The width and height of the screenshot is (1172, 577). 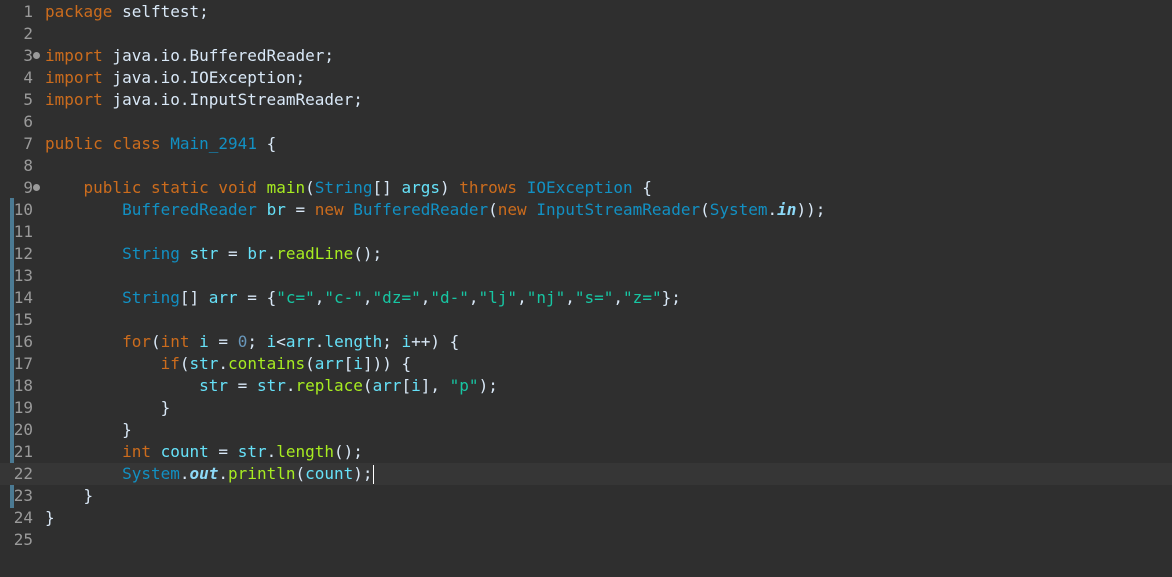 I want to click on code-text: public class Main_2941 {, so click(x=160, y=144).